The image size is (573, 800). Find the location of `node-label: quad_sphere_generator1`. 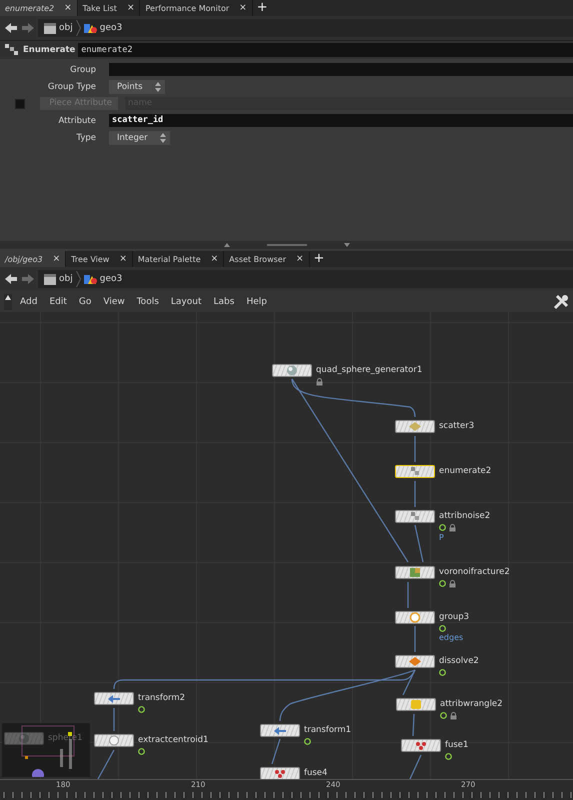

node-label: quad_sphere_generator1 is located at coordinates (369, 370).